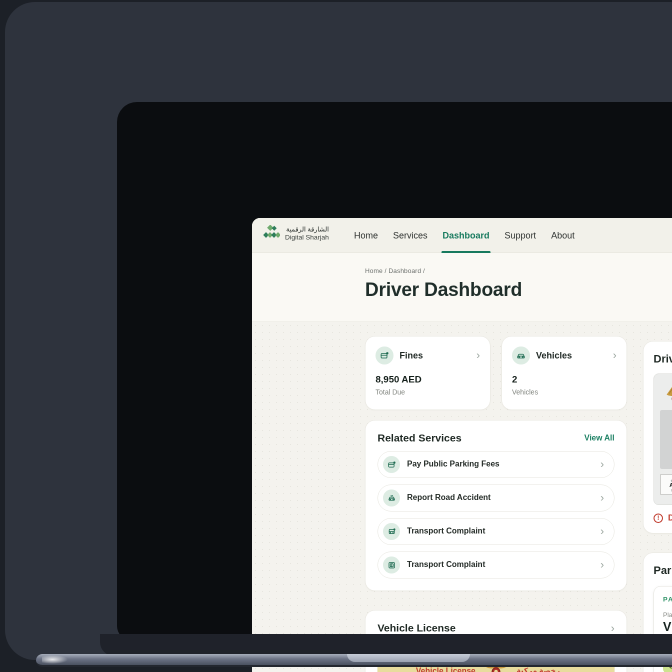  What do you see at coordinates (307, 229) in the screenshot?
I see `logo-title-ar: الشارقة الرقمية` at bounding box center [307, 229].